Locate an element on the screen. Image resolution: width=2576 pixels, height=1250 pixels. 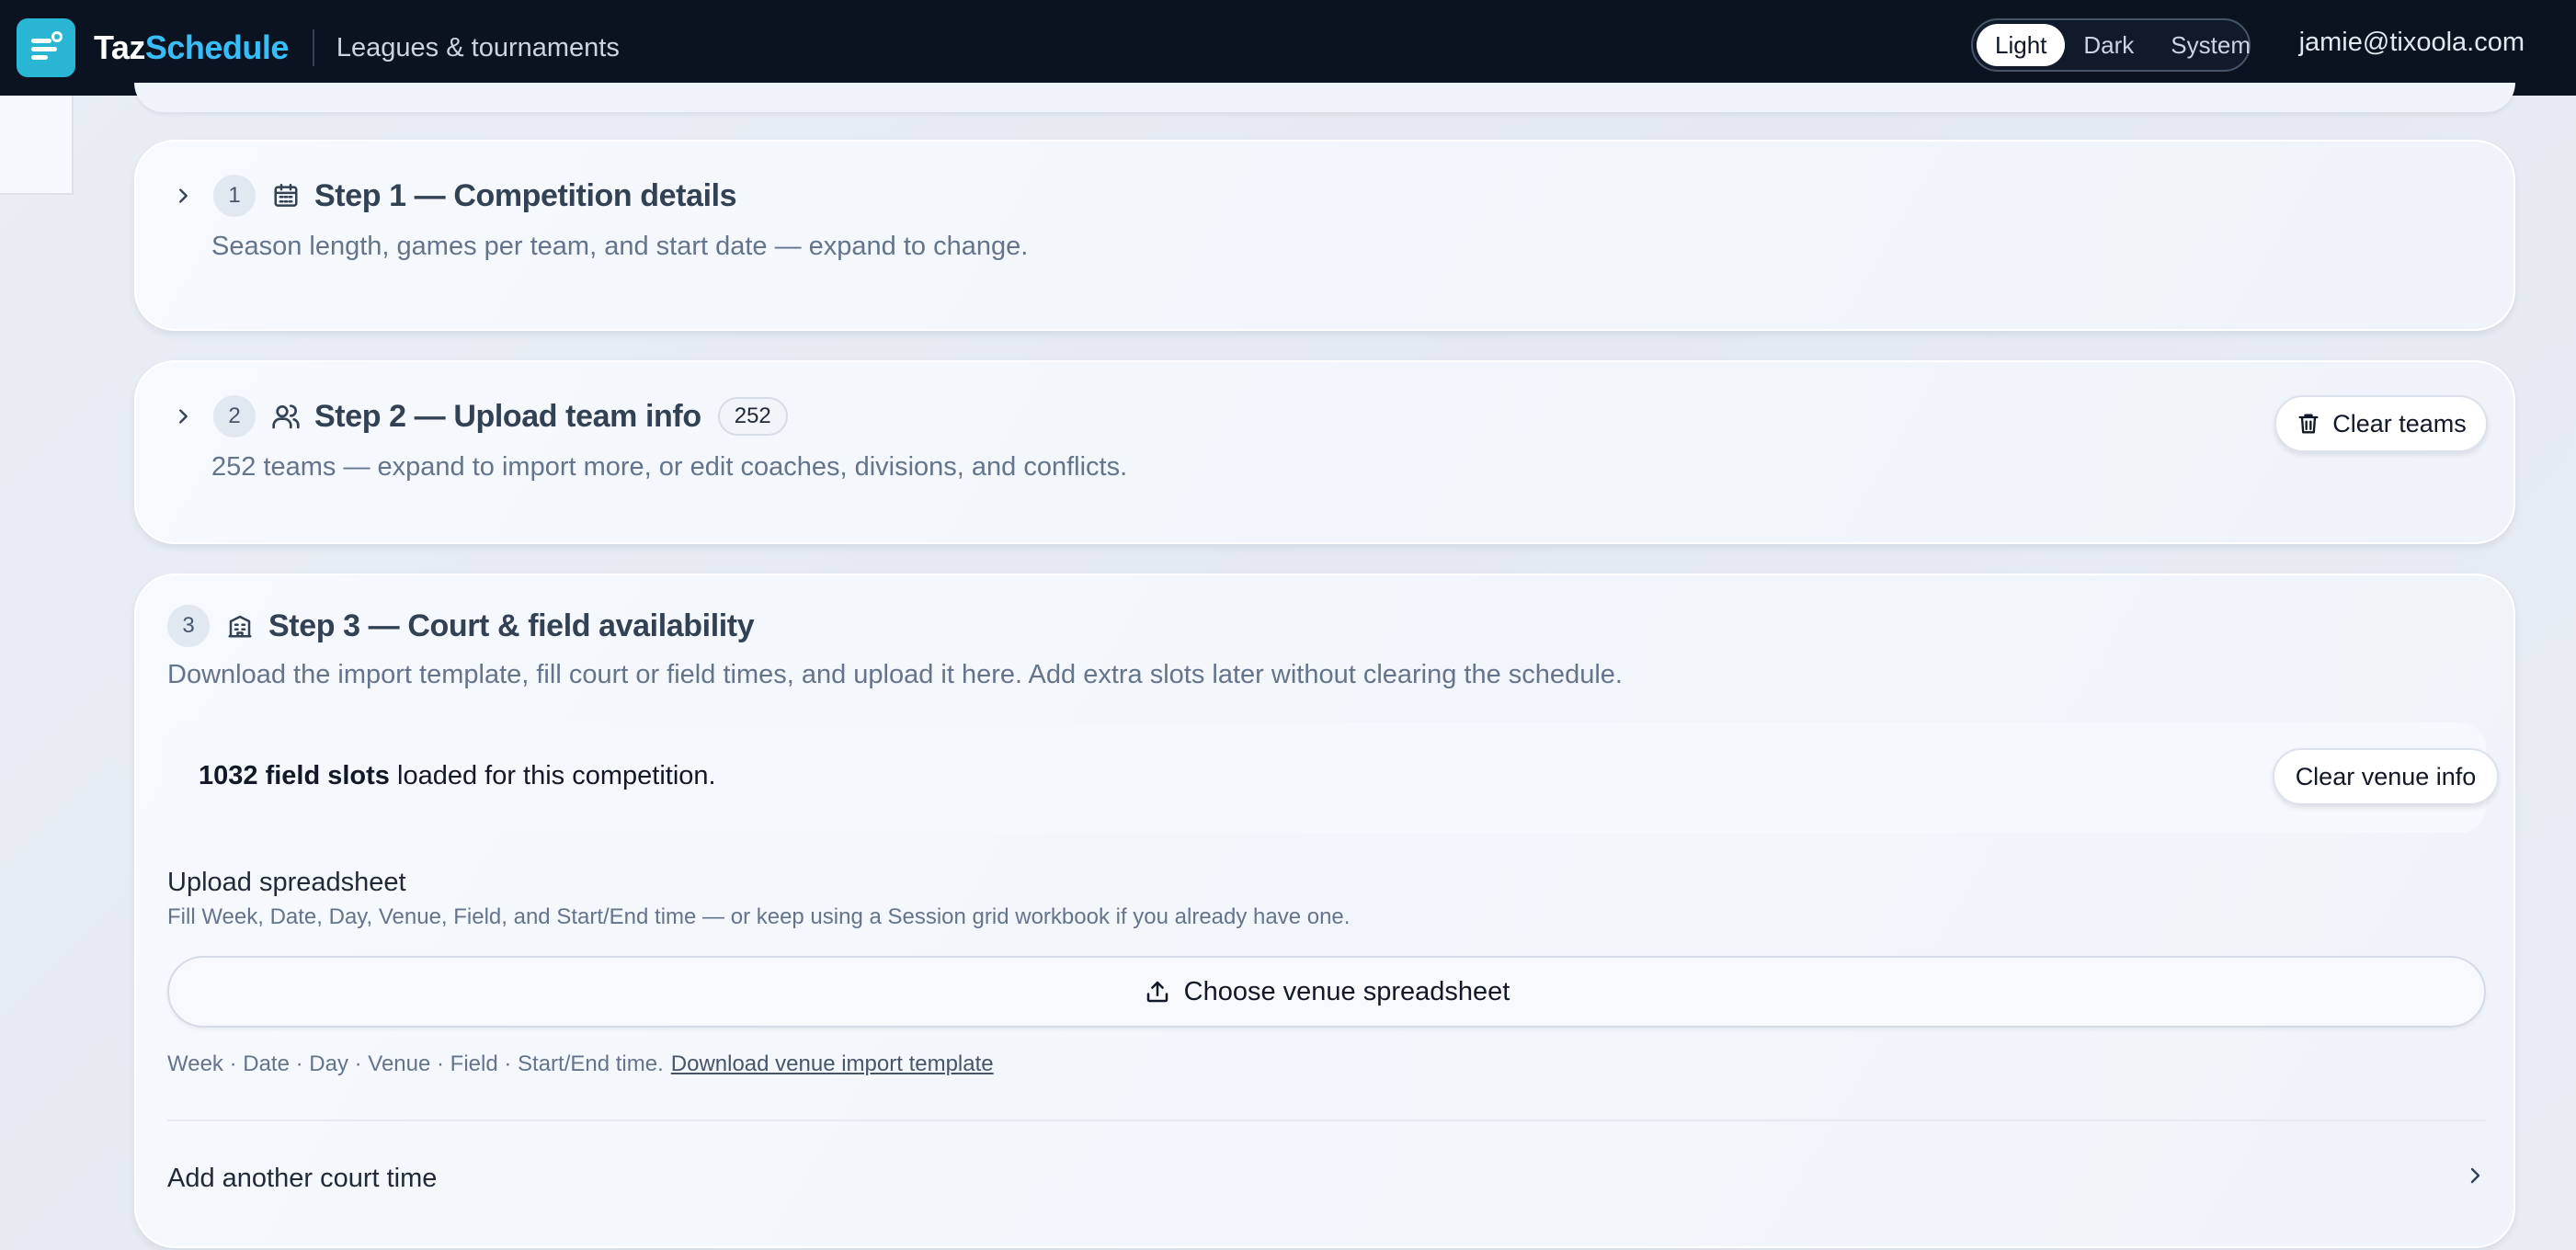
theme-option-dark: Dark is located at coordinates (2108, 45).